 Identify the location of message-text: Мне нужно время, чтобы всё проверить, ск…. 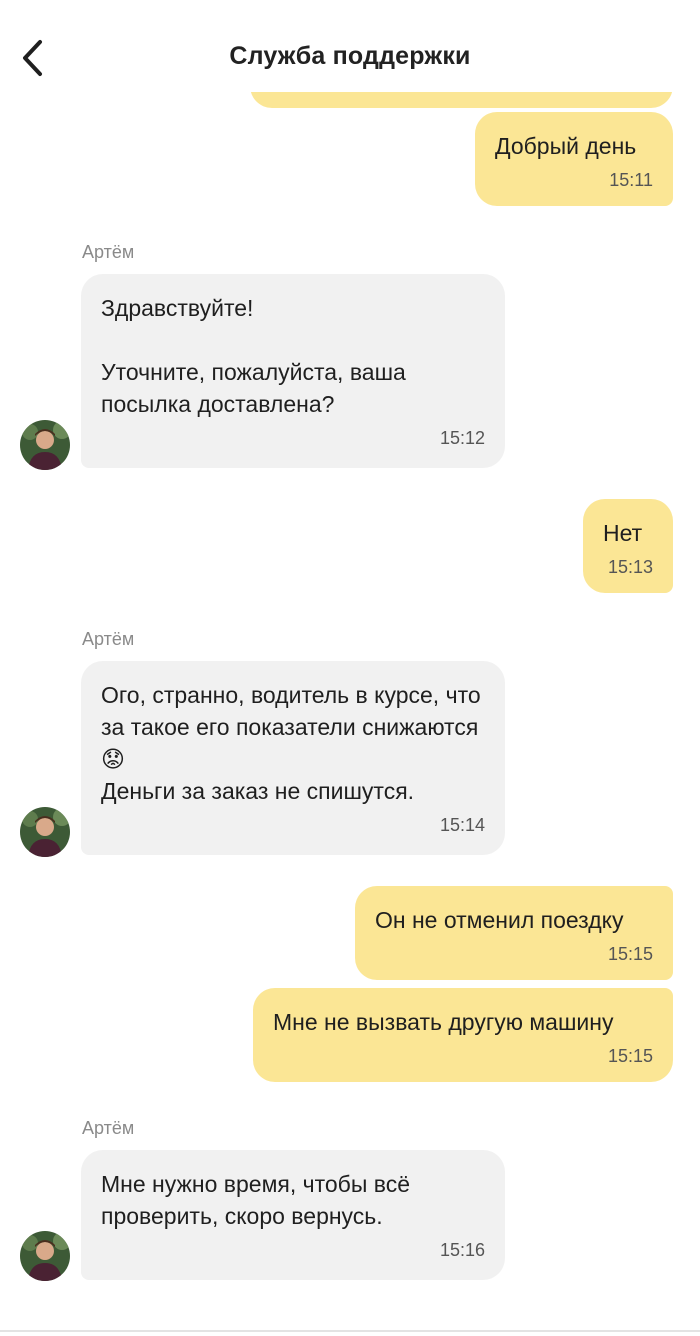
(256, 1200).